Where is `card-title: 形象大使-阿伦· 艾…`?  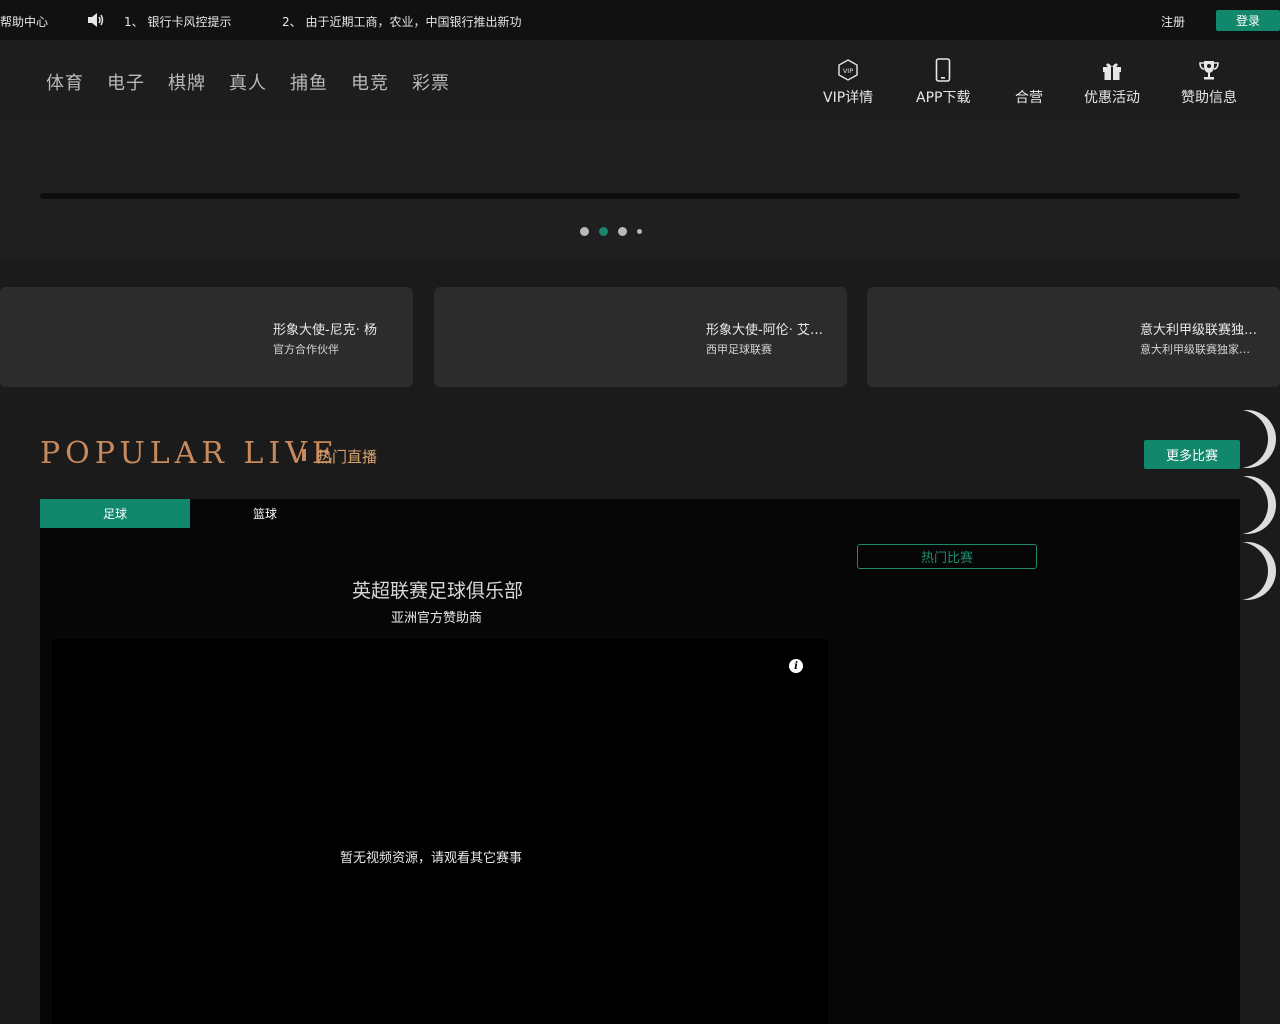 card-title: 形象大使-阿伦· 艾… is located at coordinates (764, 330).